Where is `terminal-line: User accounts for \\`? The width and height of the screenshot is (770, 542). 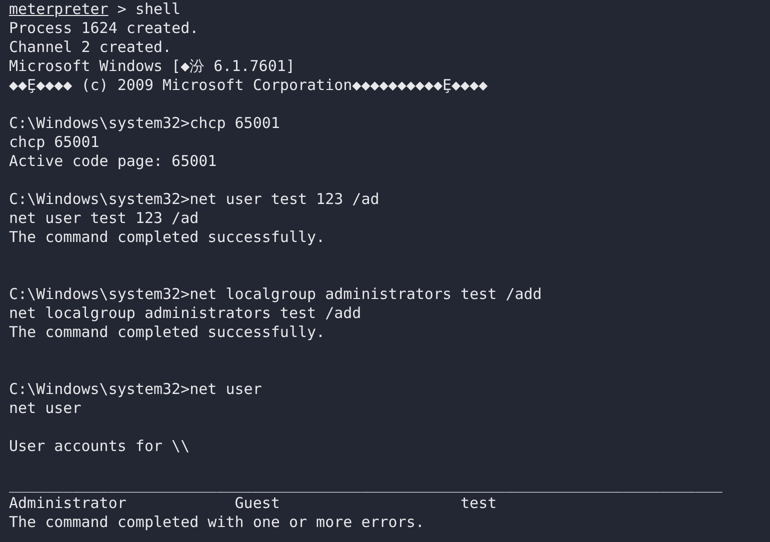 terminal-line: User accounts for \\ is located at coordinates (99, 446).